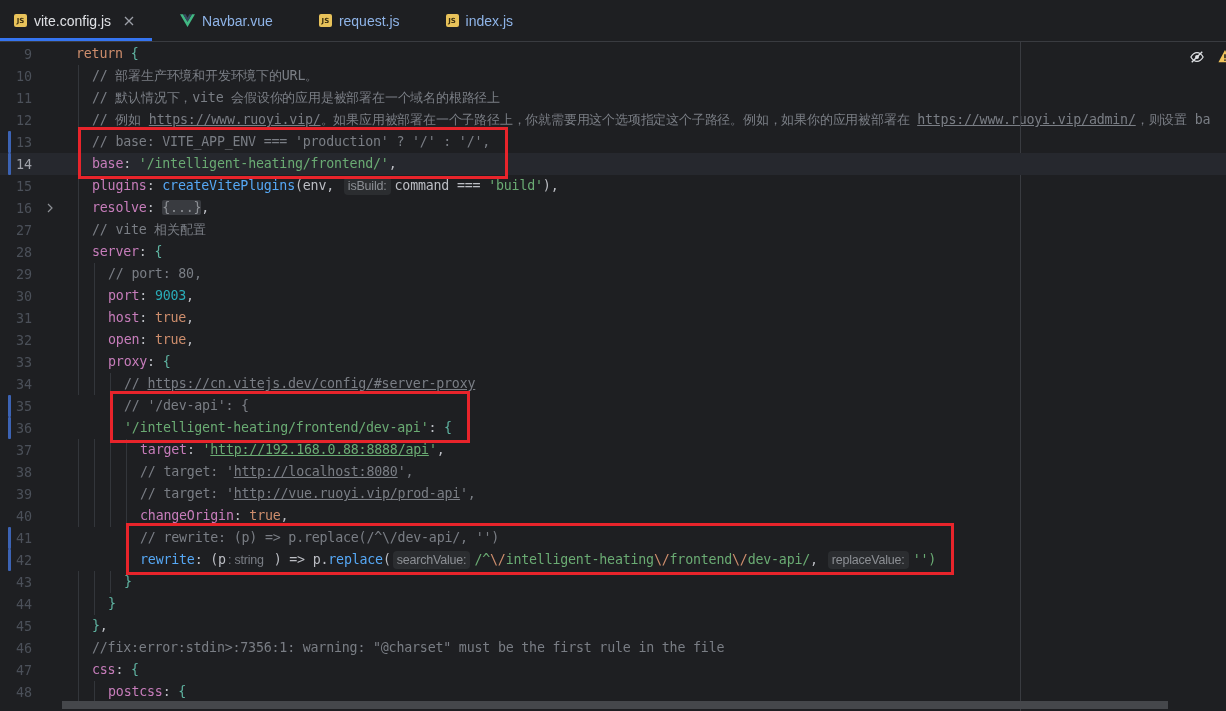 The width and height of the screenshot is (1226, 711). What do you see at coordinates (315, 471) in the screenshot?
I see `code-link: http://localhost:8080` at bounding box center [315, 471].